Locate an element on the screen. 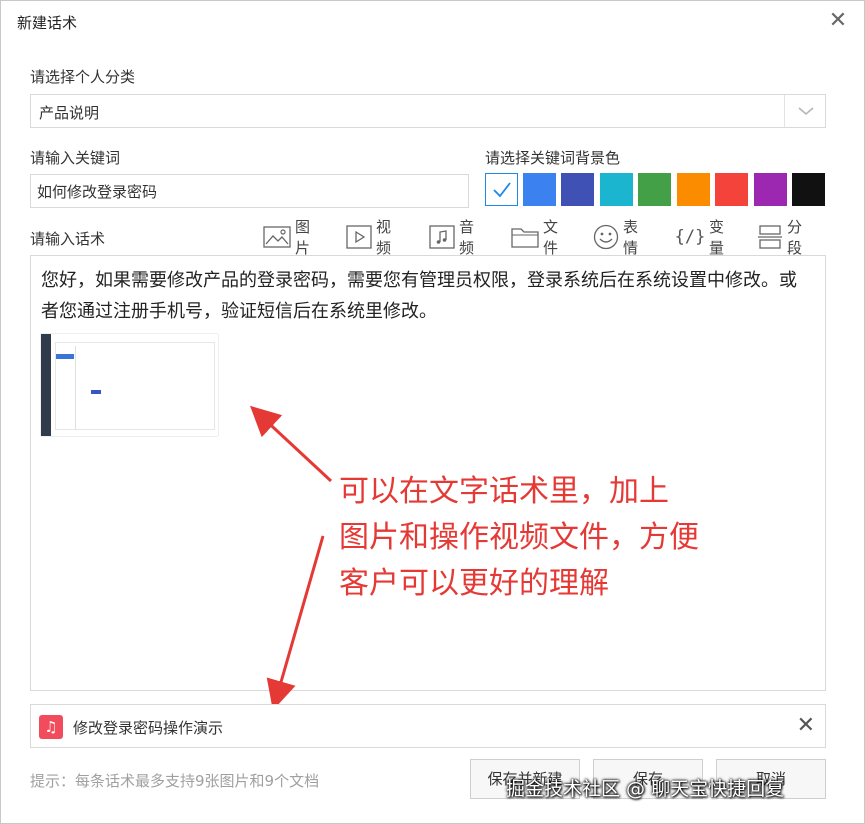  limit-hint: 提示：每条话术最多支持9张图片和9个文档 is located at coordinates (175, 781).